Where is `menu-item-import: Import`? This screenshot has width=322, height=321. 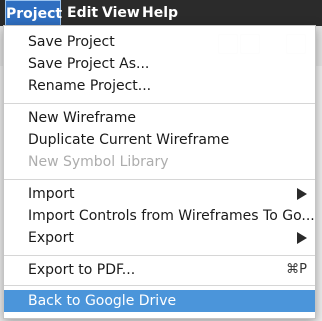
menu-item-import: Import is located at coordinates (159, 194).